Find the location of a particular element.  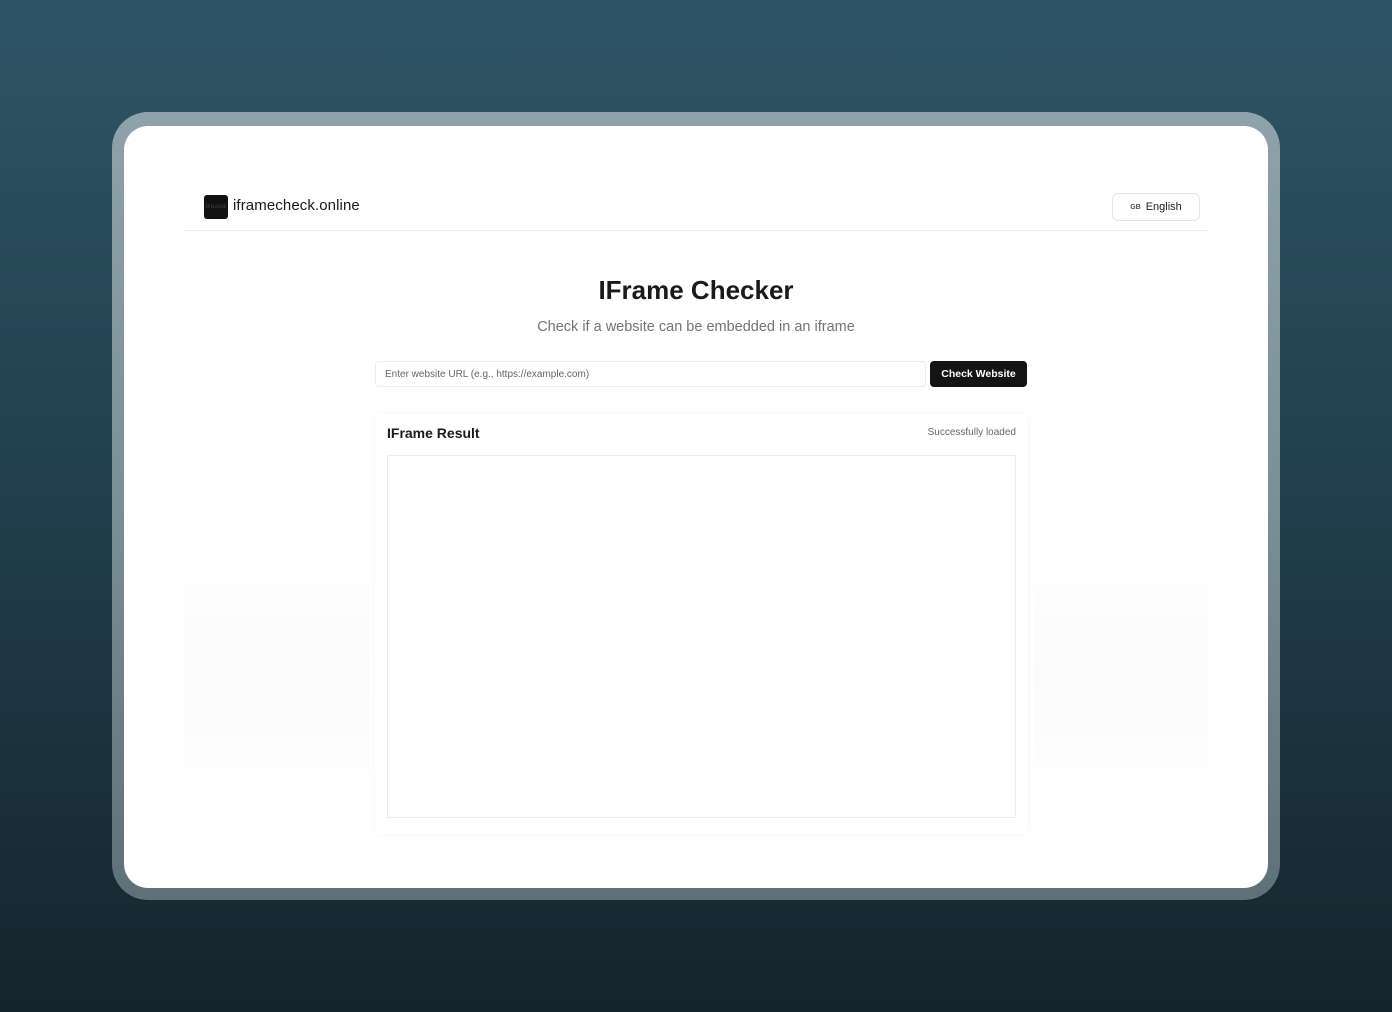

result-title: IFrame Result is located at coordinates (433, 433).